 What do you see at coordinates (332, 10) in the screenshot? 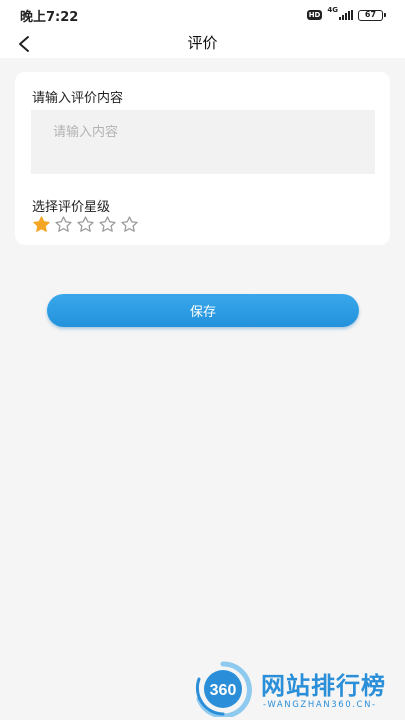
I see `network-type: 4G` at bounding box center [332, 10].